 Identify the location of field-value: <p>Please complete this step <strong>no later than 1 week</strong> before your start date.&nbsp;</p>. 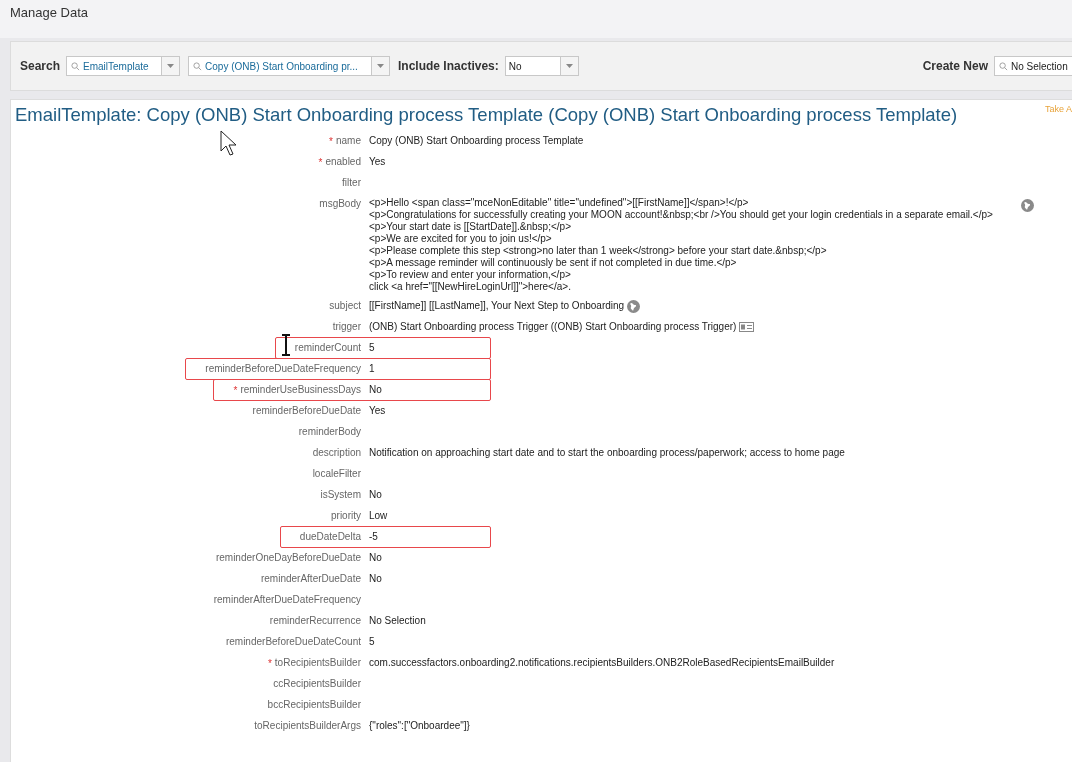
(598, 251).